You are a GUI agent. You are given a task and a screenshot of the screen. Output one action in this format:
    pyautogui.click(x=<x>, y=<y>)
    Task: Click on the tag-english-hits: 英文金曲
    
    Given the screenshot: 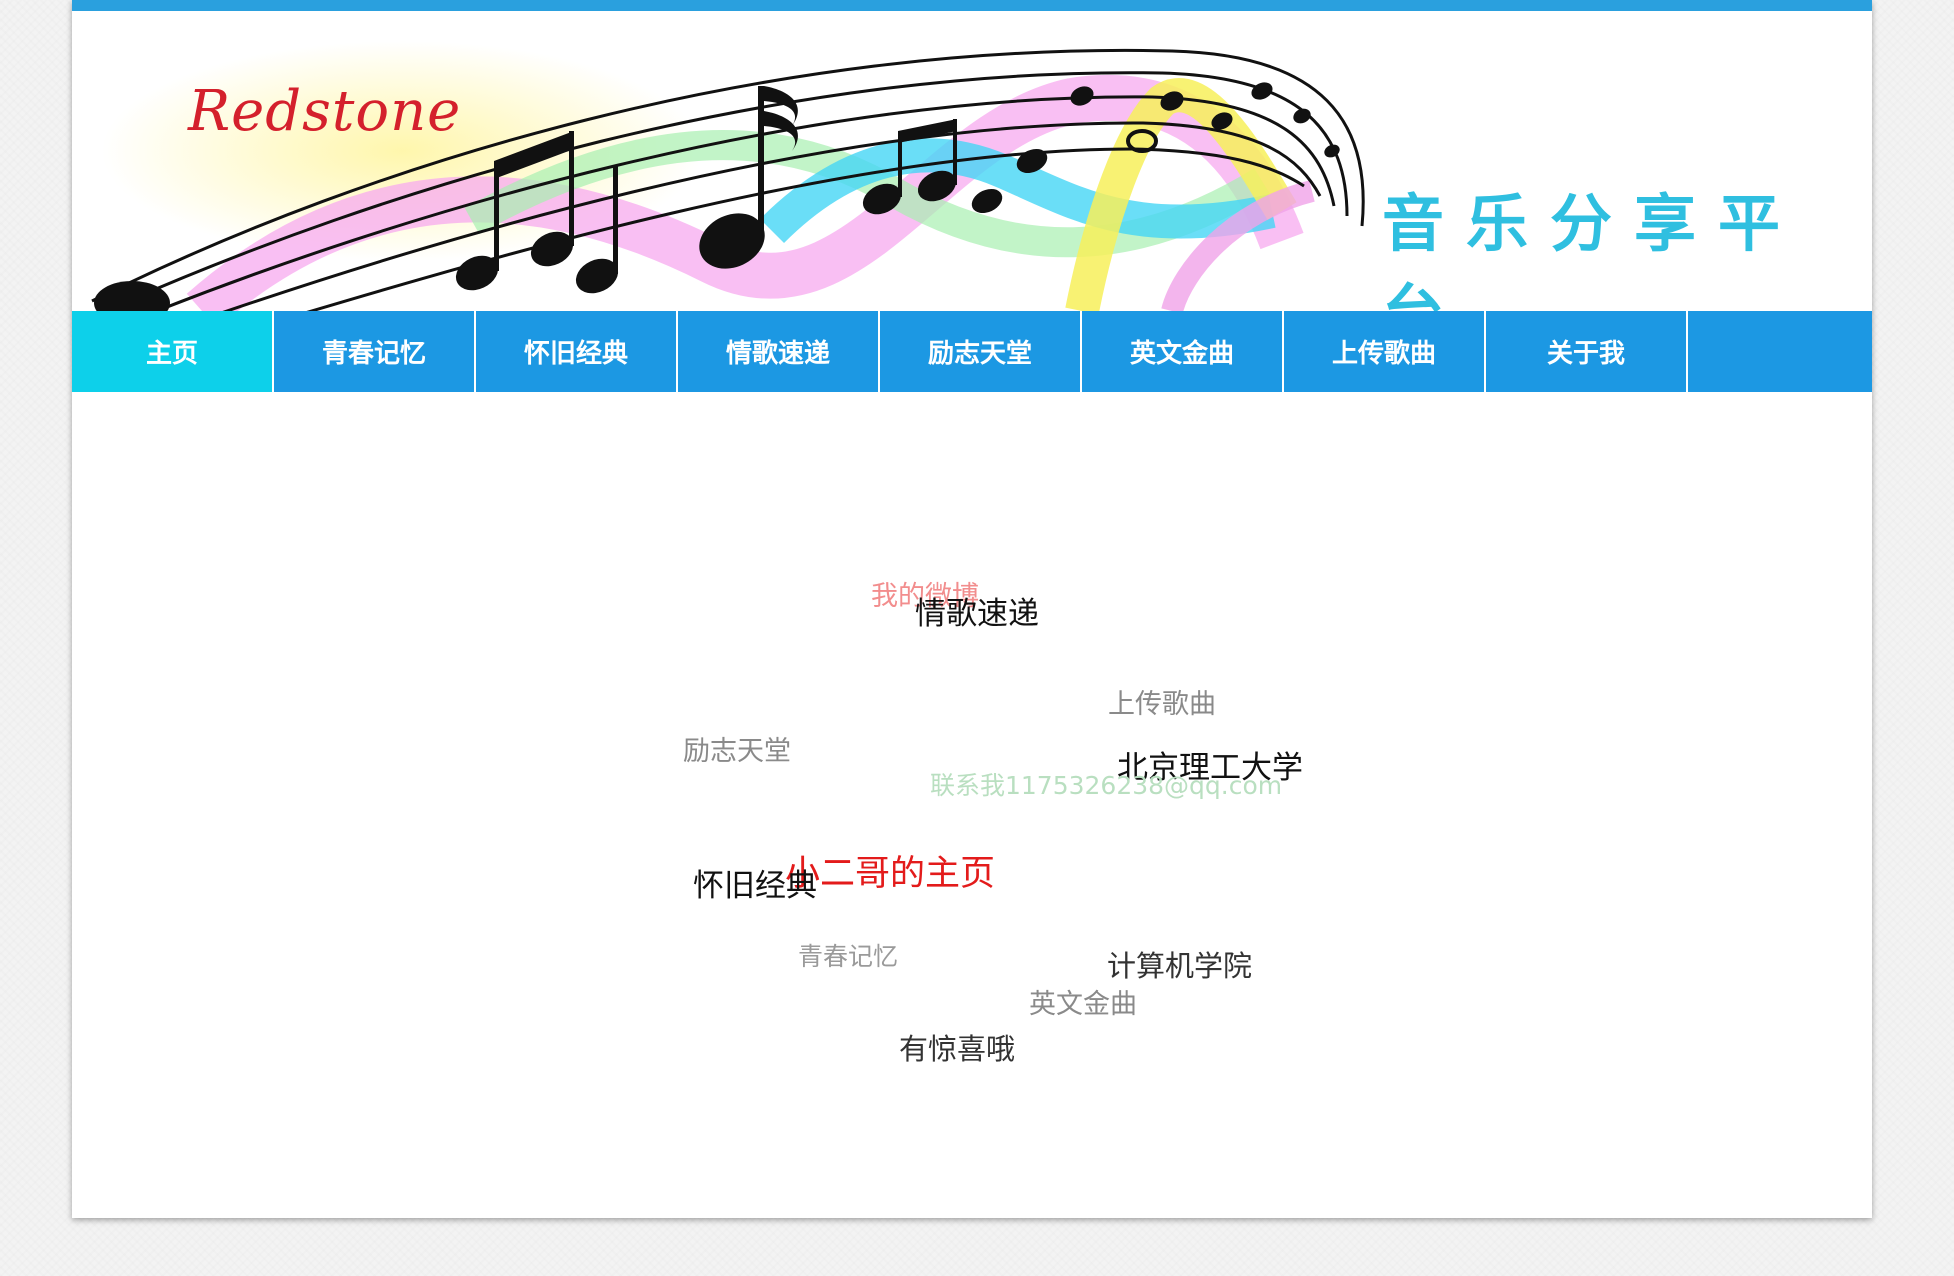 What is the action you would take?
    pyautogui.click(x=1083, y=1001)
    